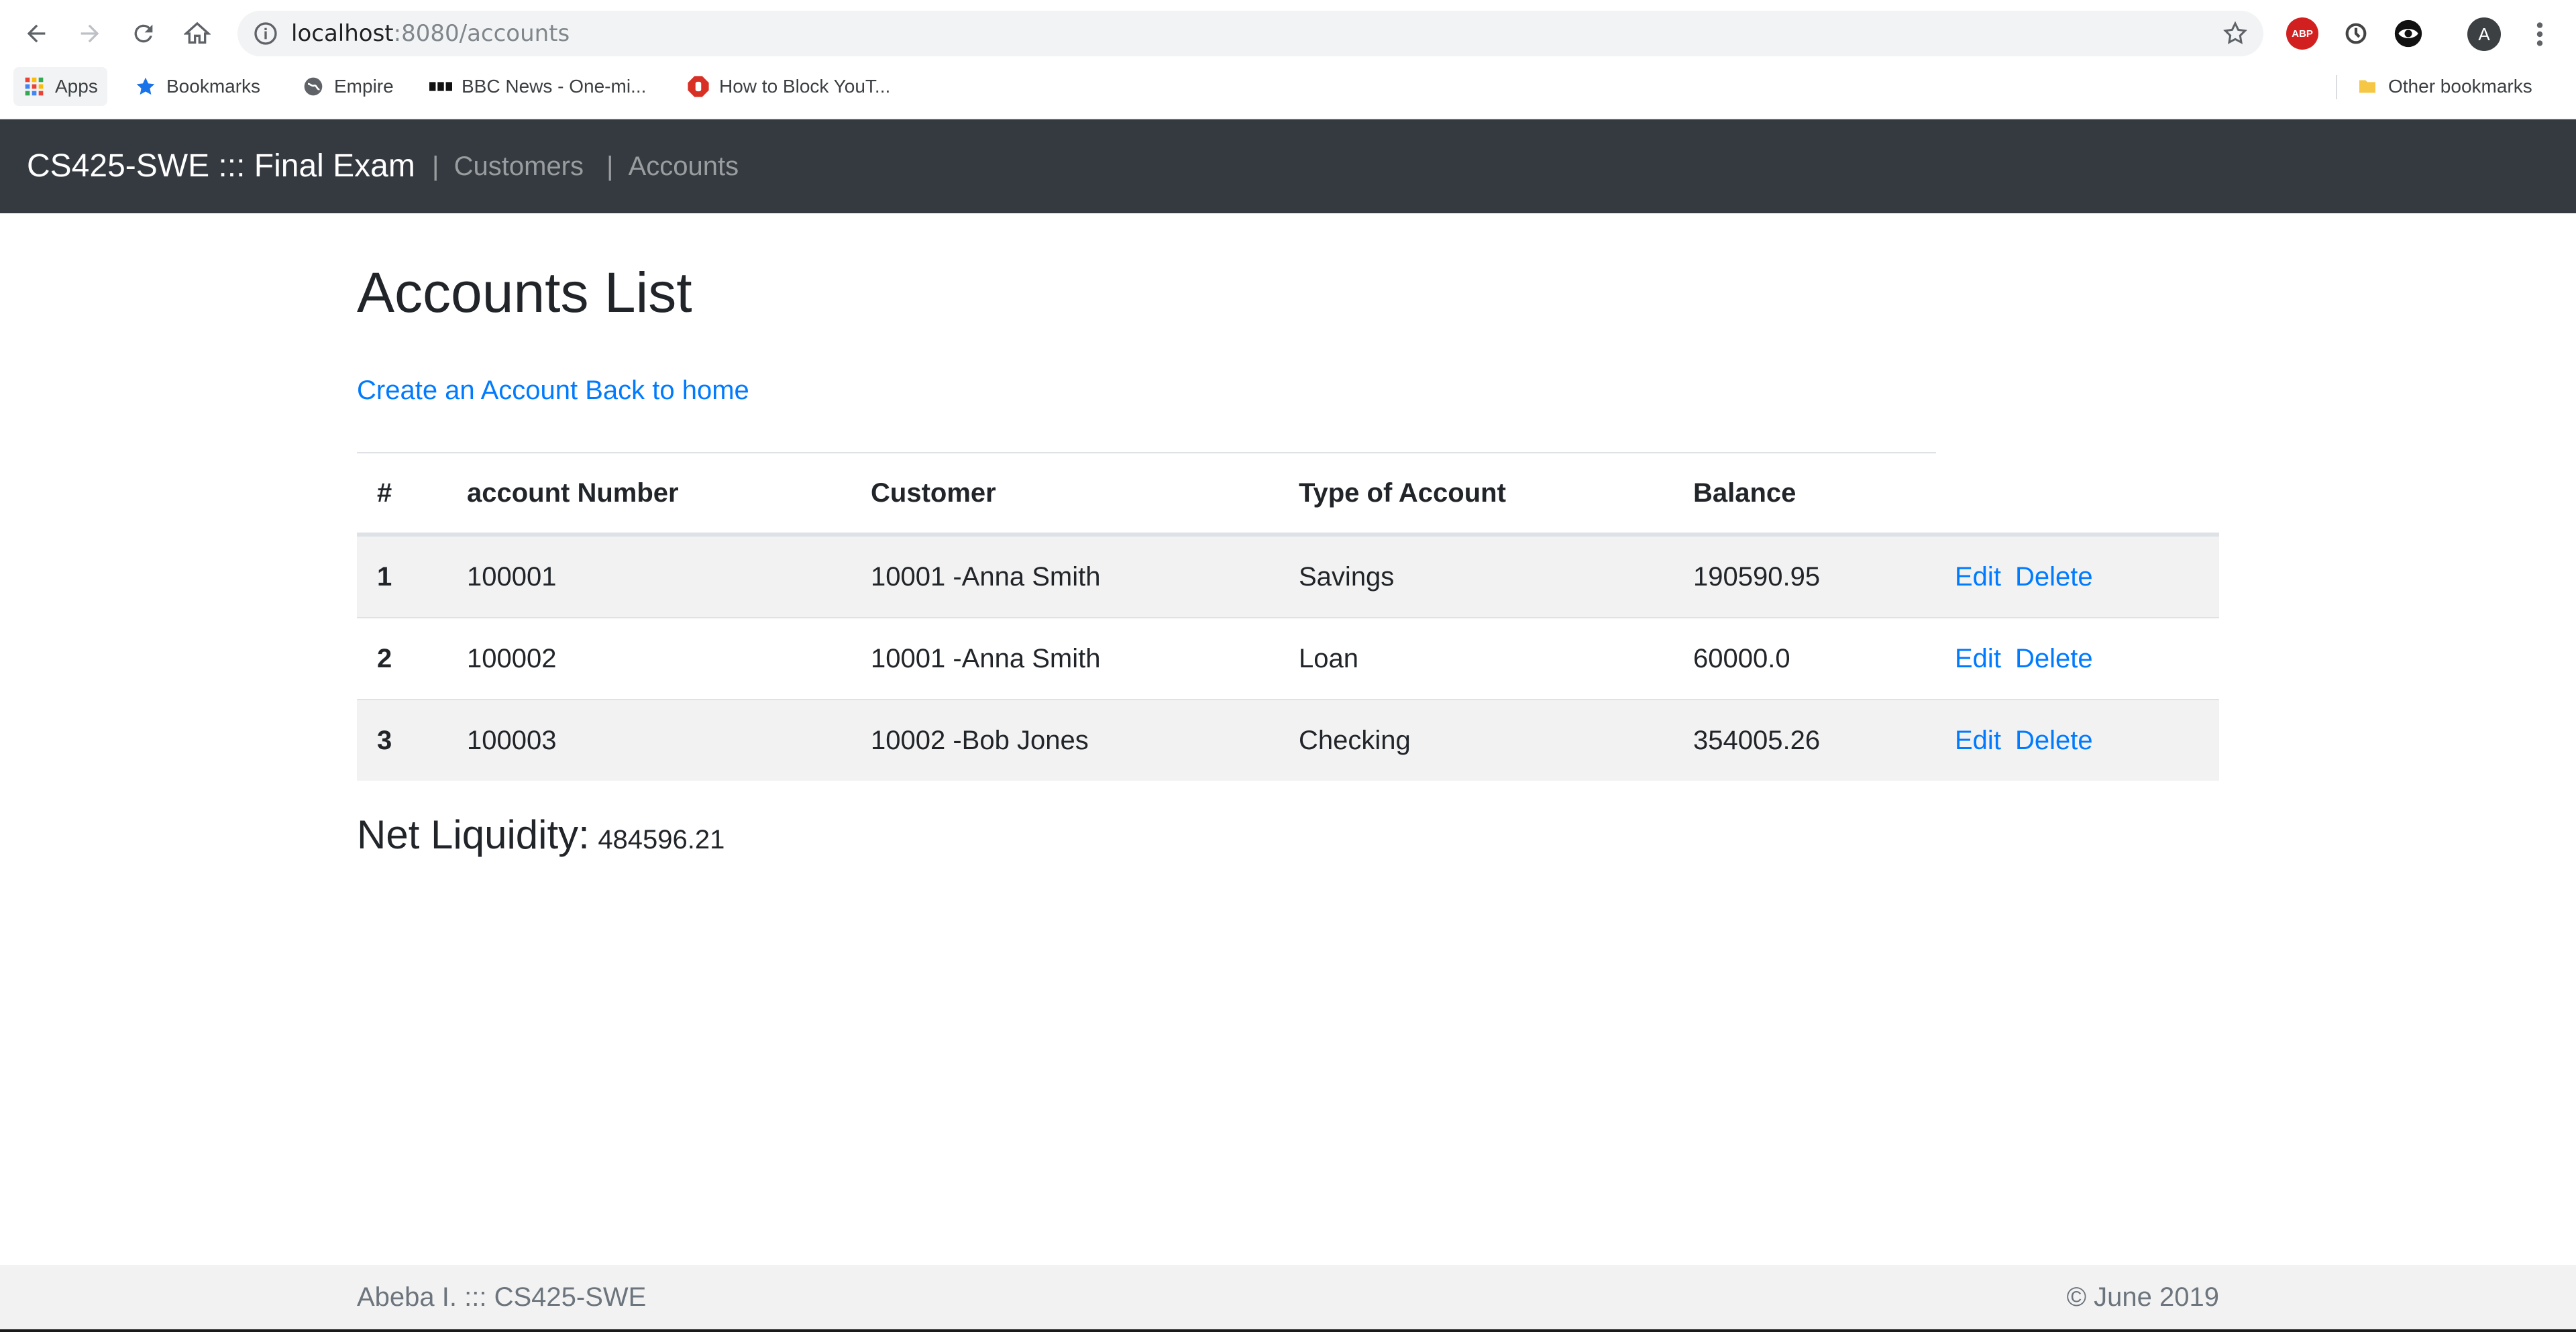  I want to click on star-icon, so click(145, 86).